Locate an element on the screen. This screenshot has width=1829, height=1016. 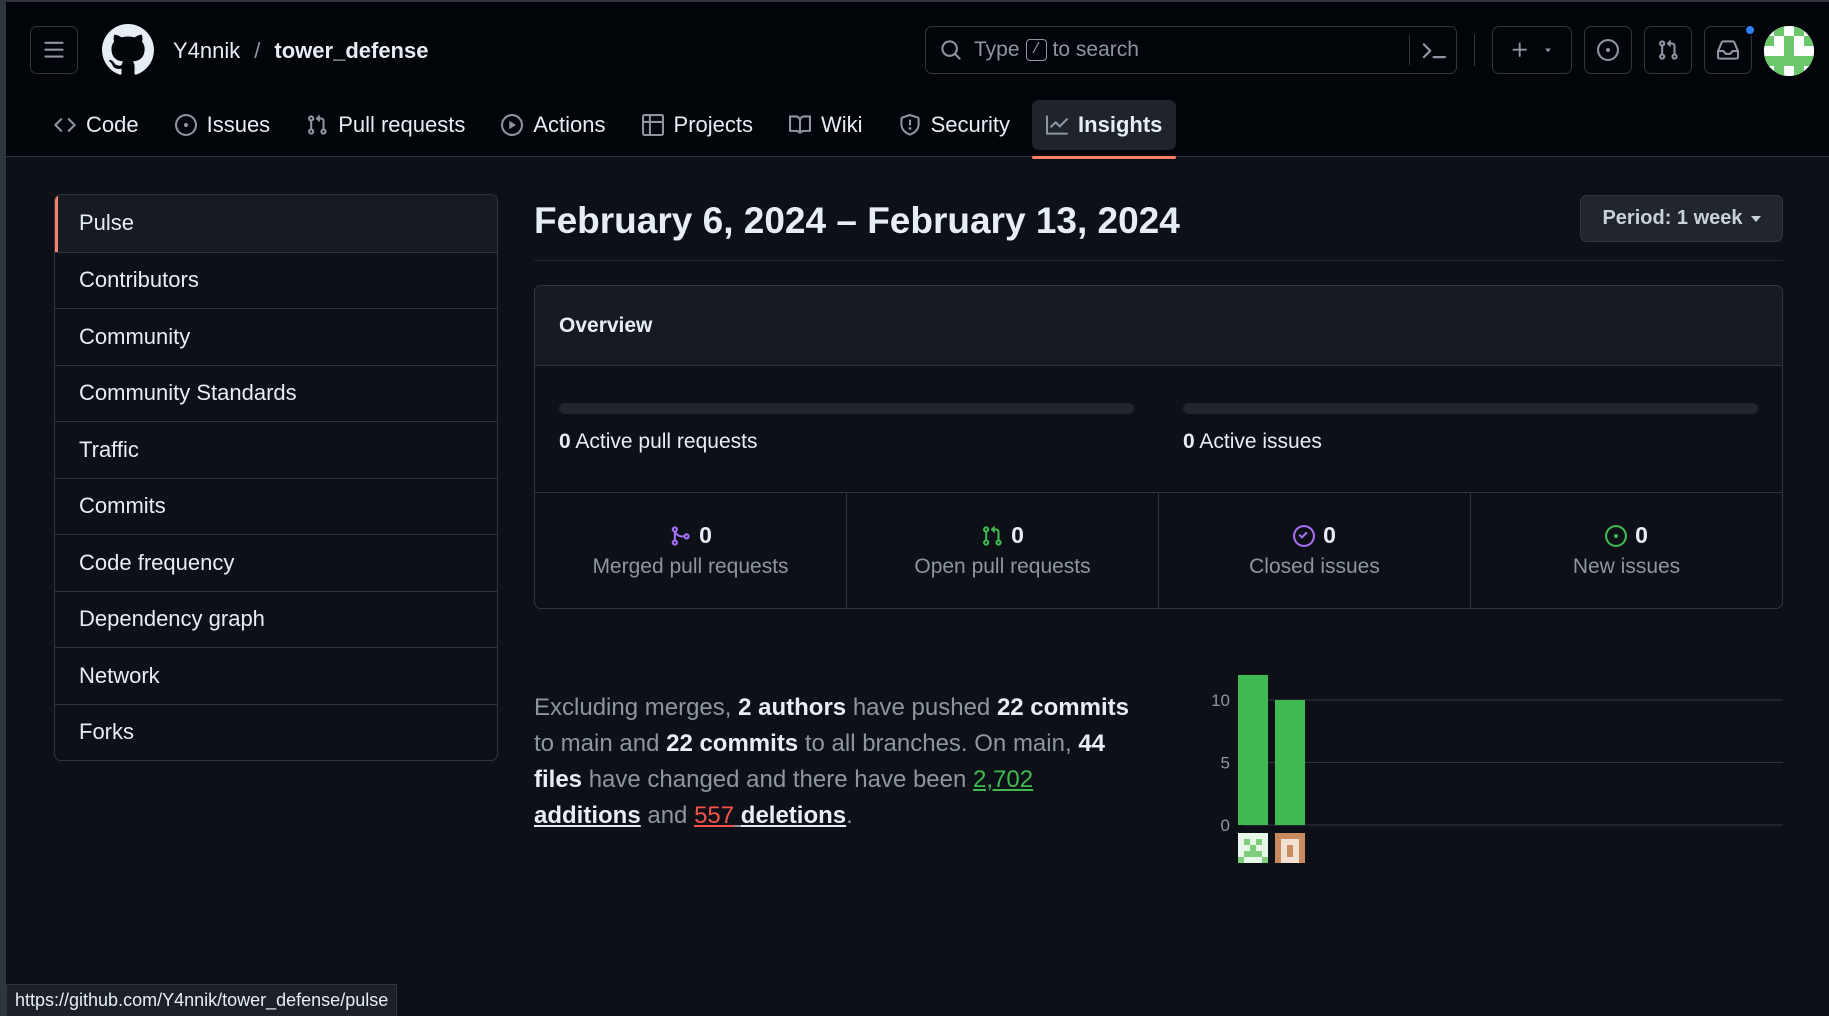
sidebar-item-code-frequency: Code frequency is located at coordinates (276, 562).